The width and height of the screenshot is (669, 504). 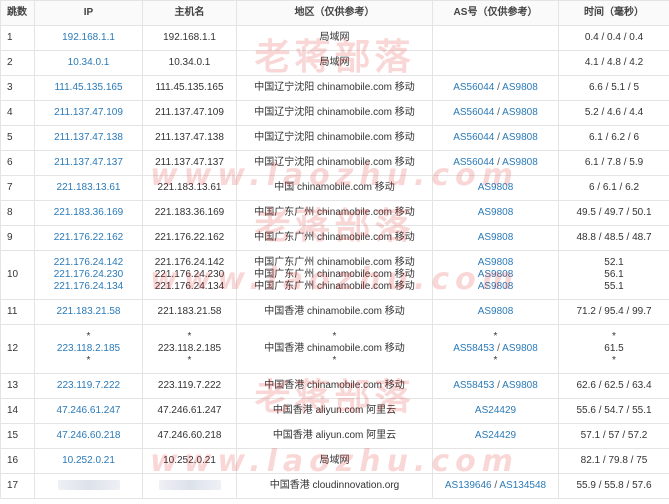 I want to click on hop-number: 9, so click(x=17, y=238).